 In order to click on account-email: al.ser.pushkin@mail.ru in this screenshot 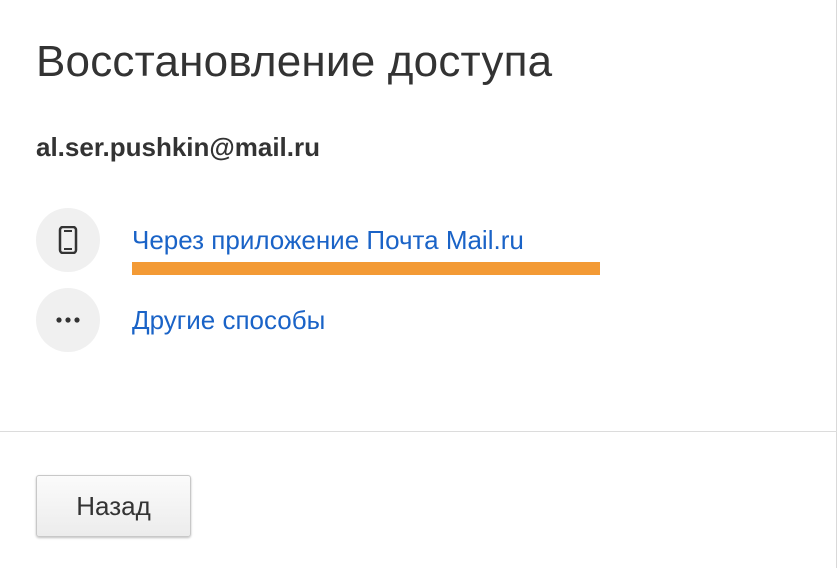, I will do `click(178, 147)`.